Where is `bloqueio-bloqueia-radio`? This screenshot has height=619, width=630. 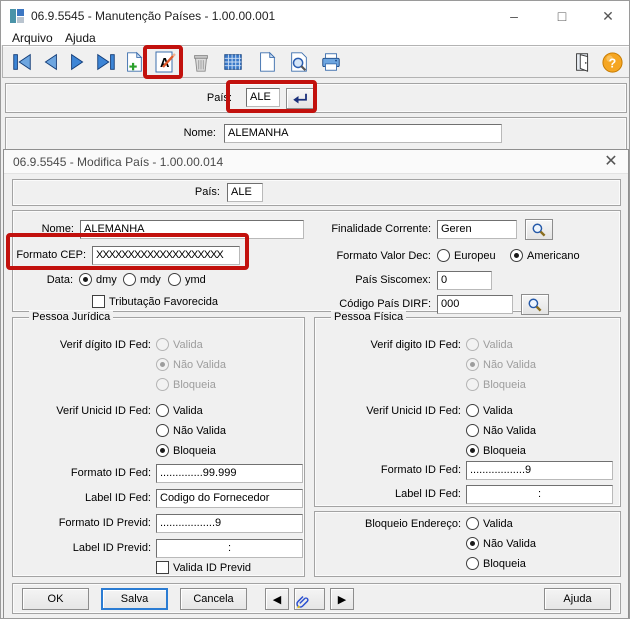 bloqueio-bloqueia-radio is located at coordinates (472, 563).